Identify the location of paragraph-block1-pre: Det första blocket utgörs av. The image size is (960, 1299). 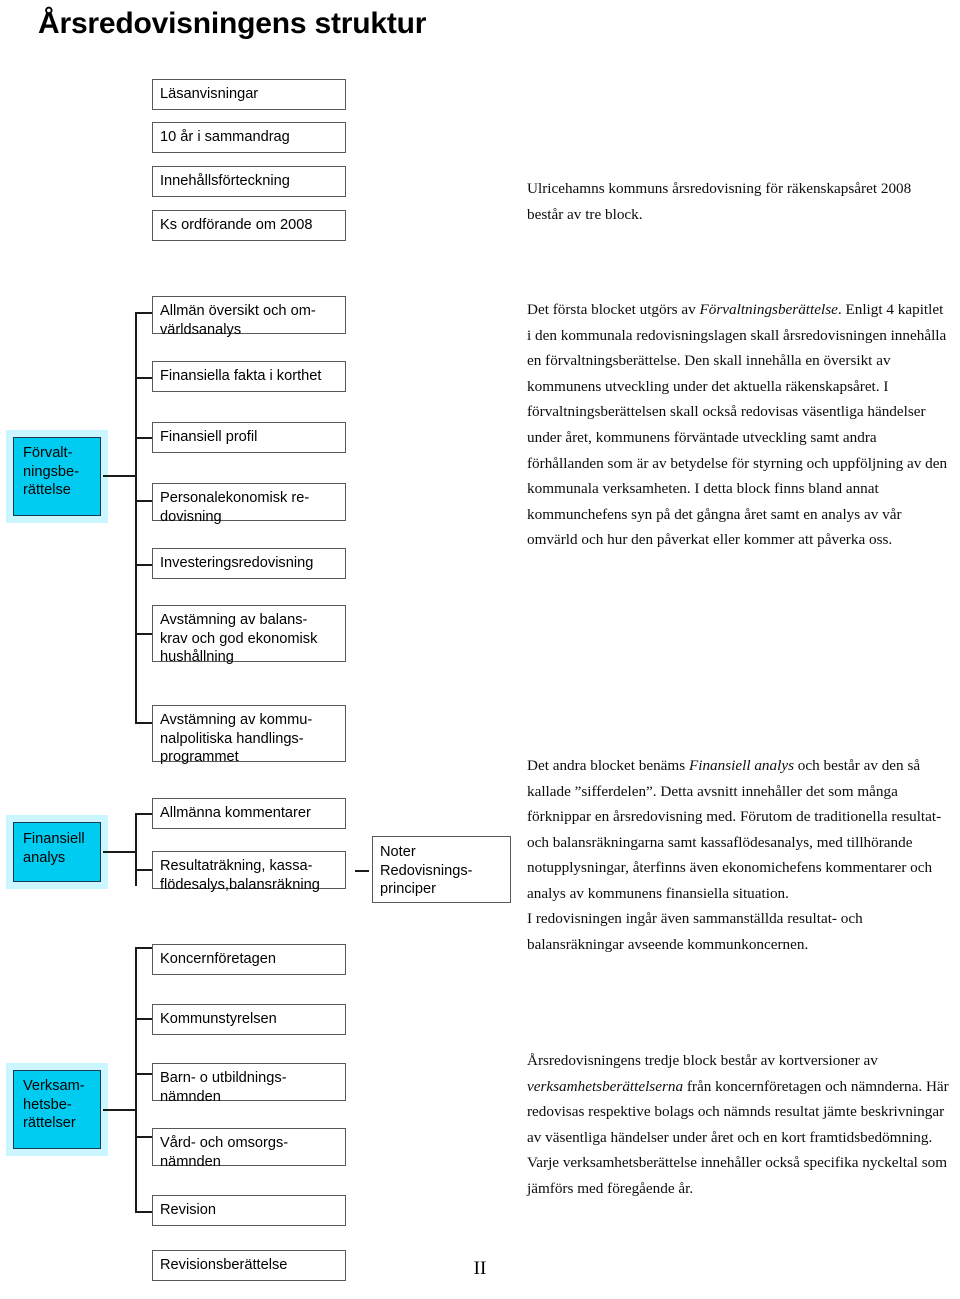
(613, 309).